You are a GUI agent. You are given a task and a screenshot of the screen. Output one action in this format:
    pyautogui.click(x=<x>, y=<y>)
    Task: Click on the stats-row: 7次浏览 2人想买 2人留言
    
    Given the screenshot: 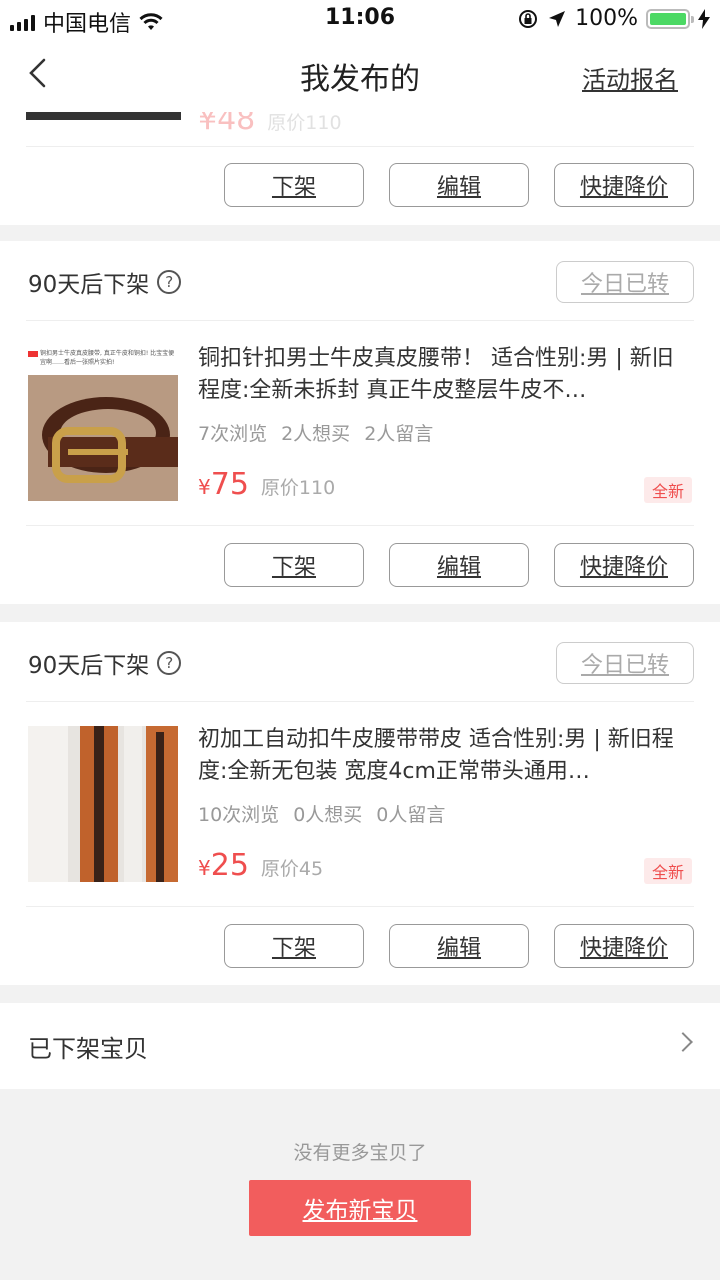 What is the action you would take?
    pyautogui.click(x=315, y=432)
    